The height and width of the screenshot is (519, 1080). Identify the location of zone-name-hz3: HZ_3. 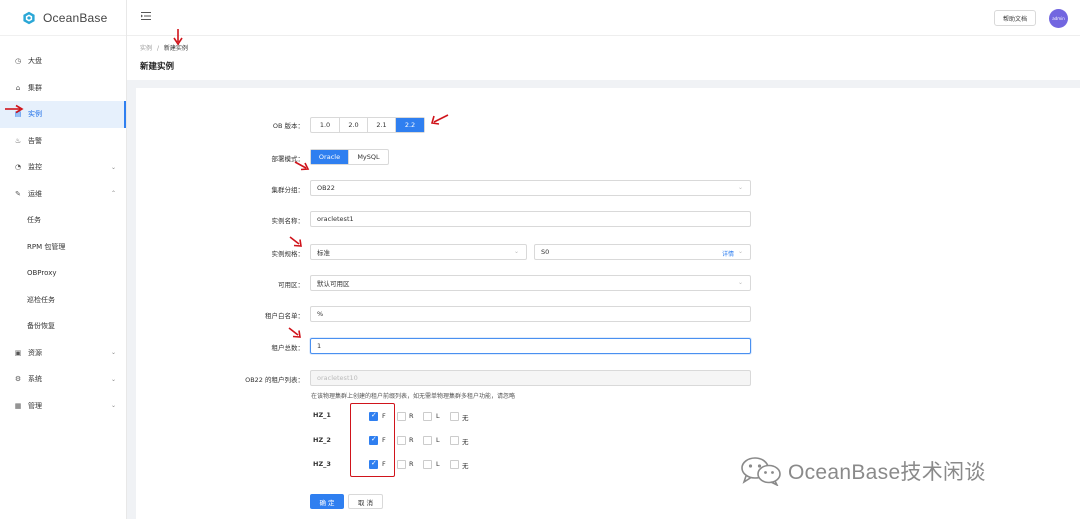
(322, 464).